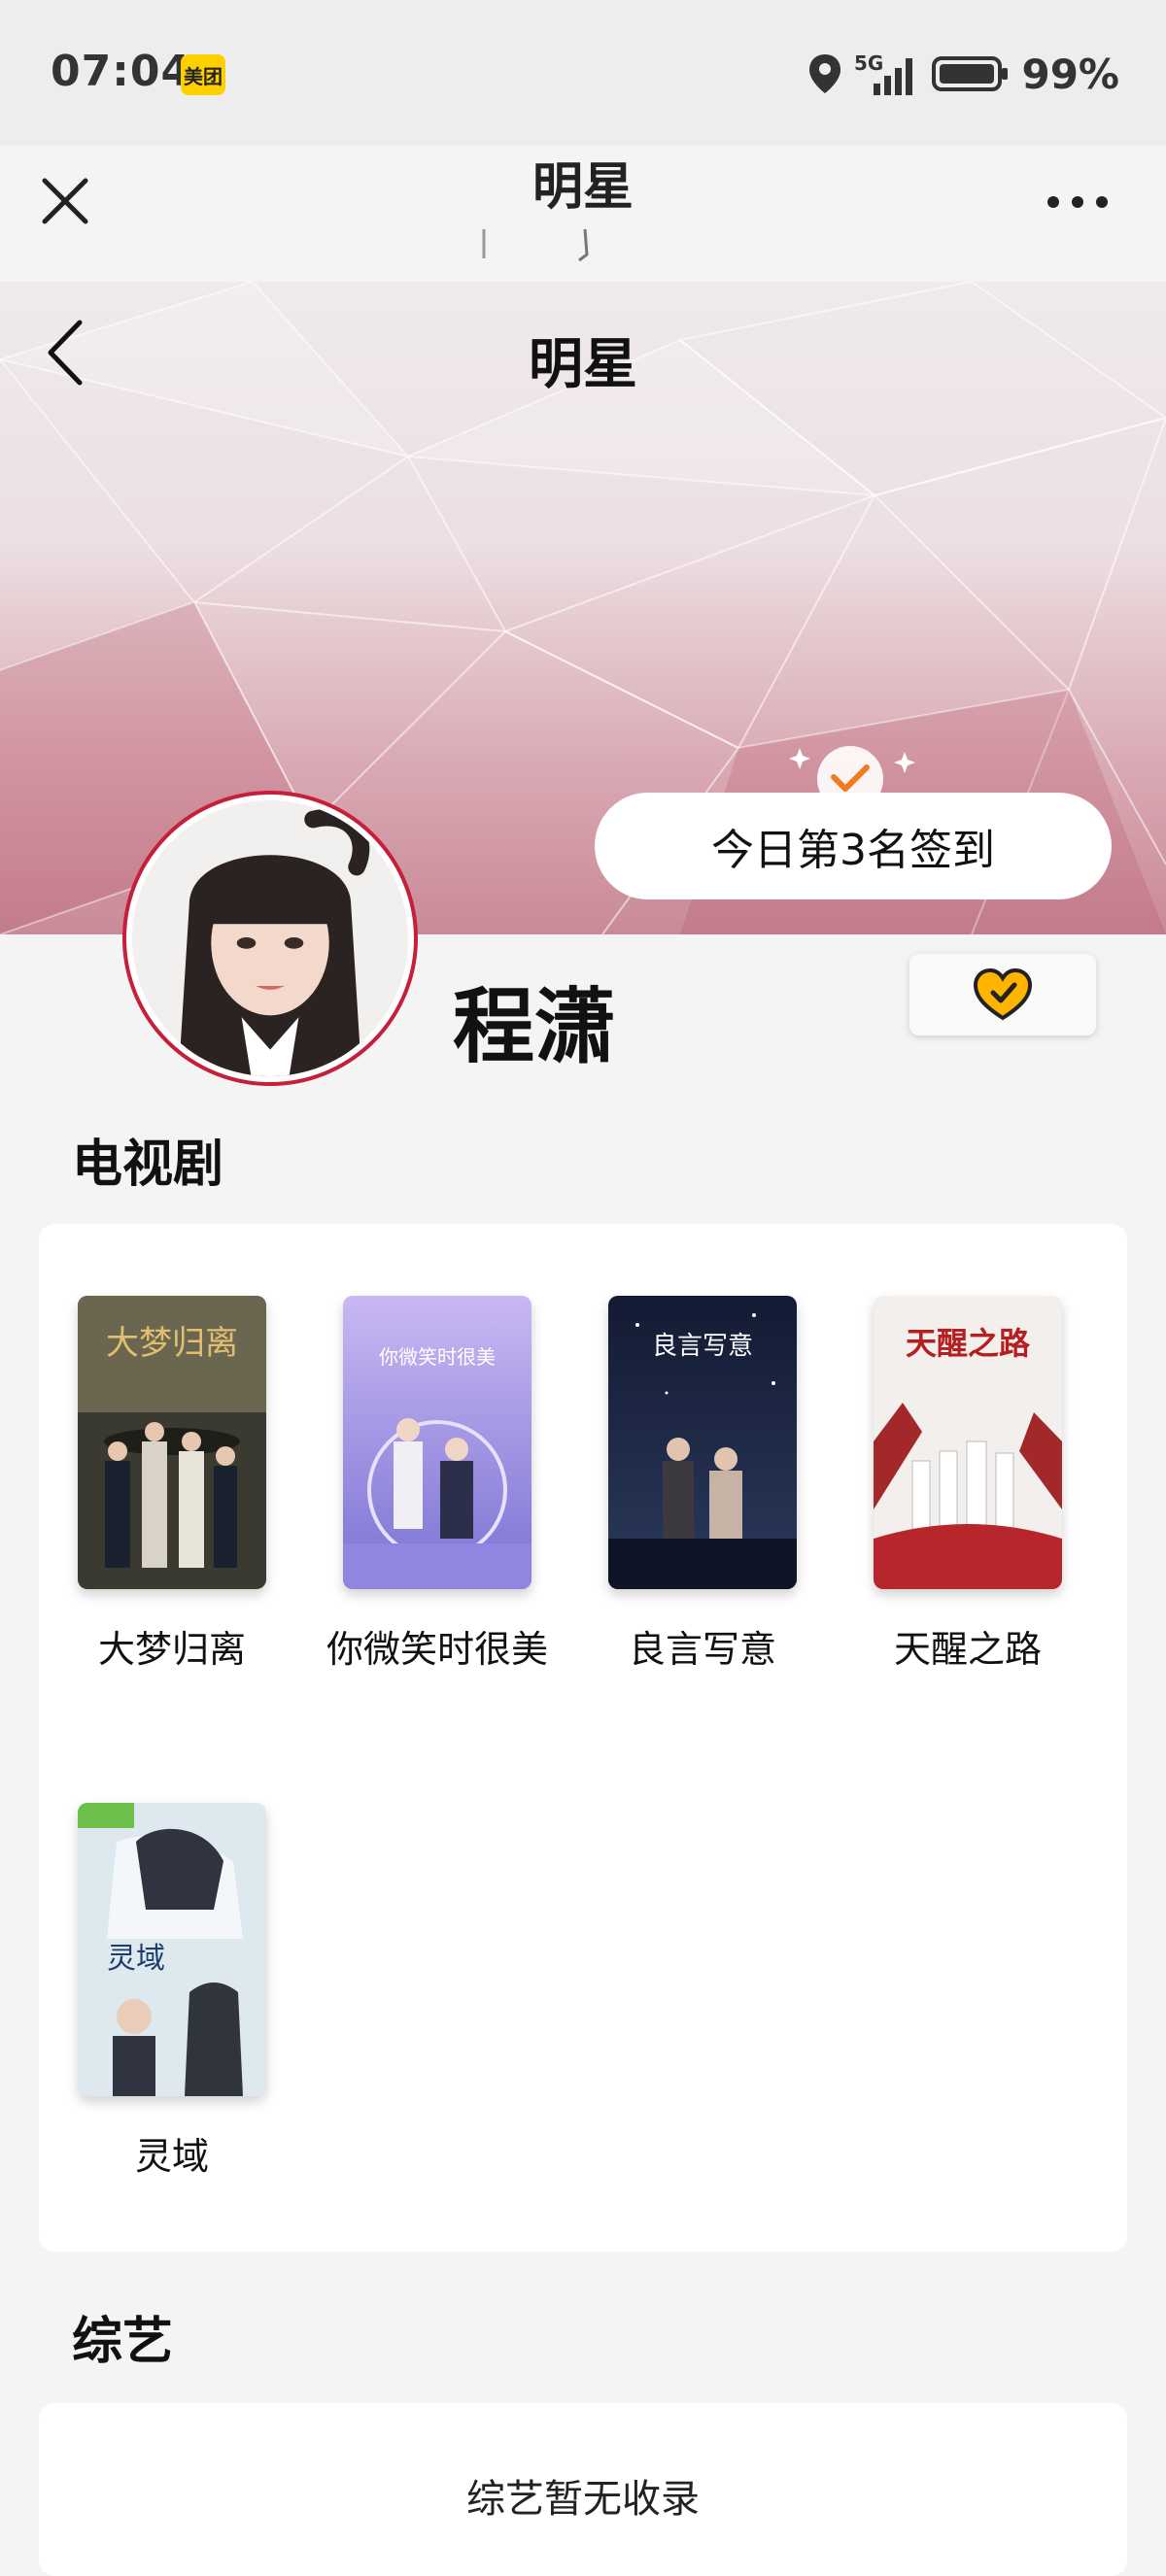 The height and width of the screenshot is (2576, 1166). What do you see at coordinates (121, 71) in the screenshot?
I see `status-time: 07:04` at bounding box center [121, 71].